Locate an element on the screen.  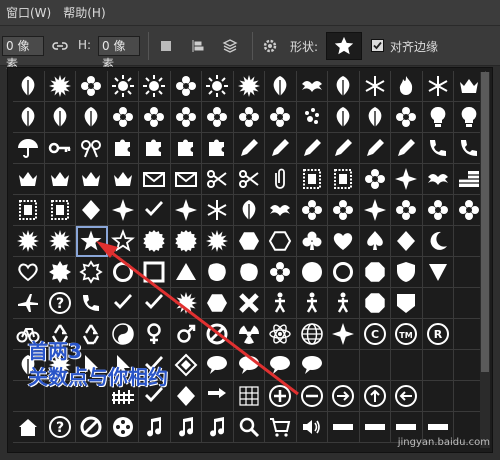
shape-lotus is located at coordinates (407, 117).